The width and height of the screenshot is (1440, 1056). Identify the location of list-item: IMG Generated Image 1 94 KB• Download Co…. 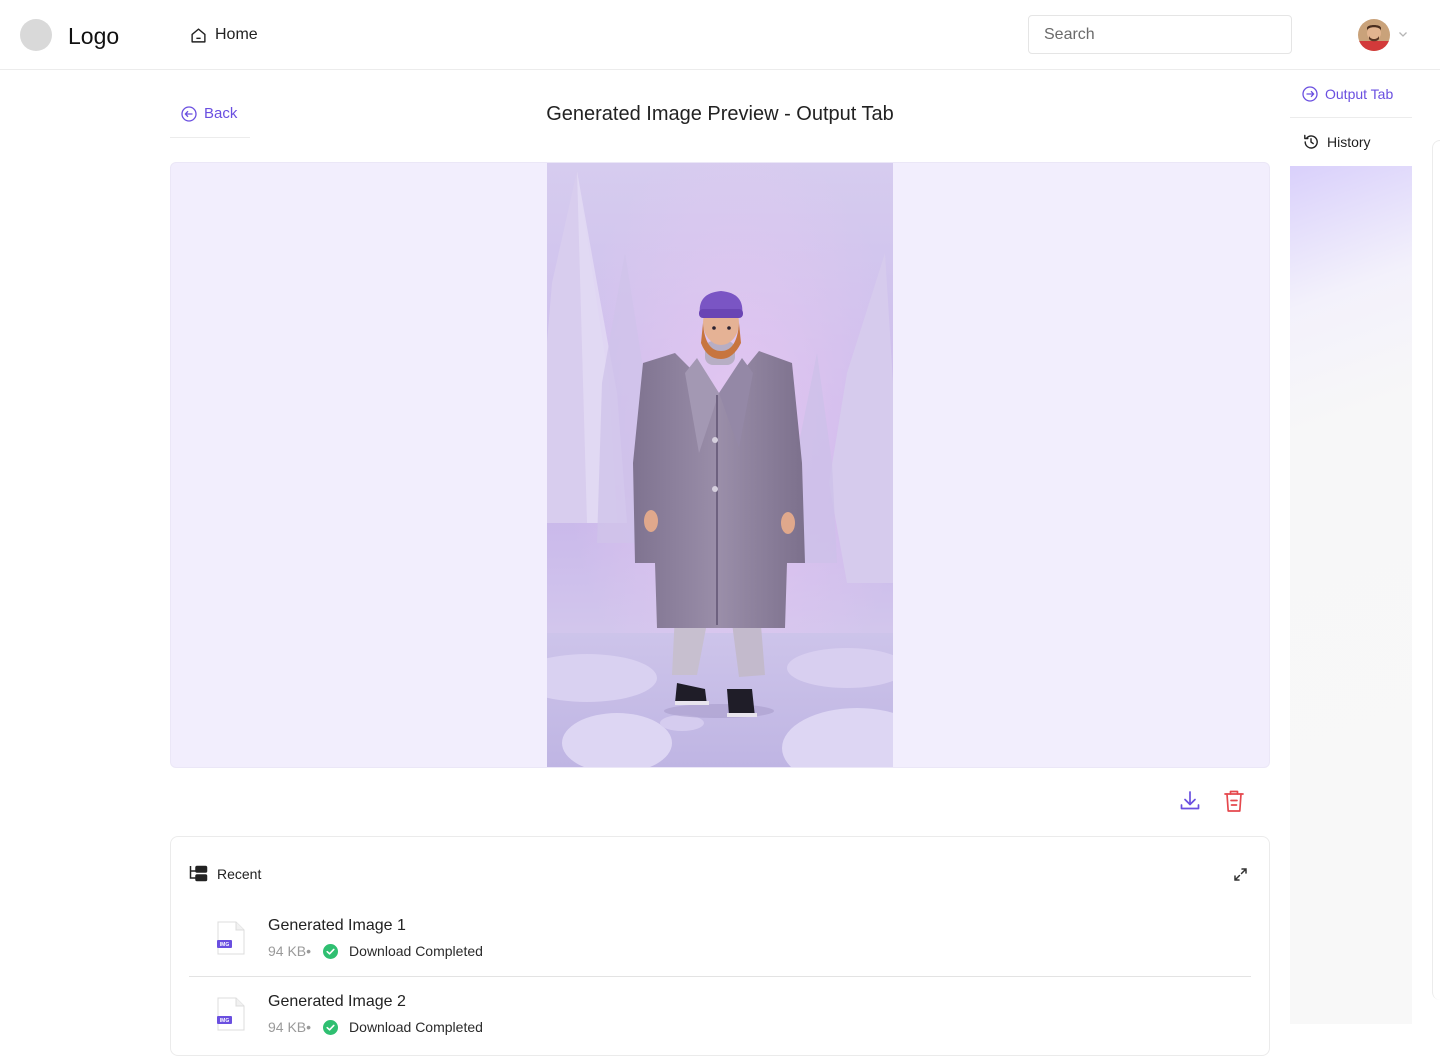
(720, 940).